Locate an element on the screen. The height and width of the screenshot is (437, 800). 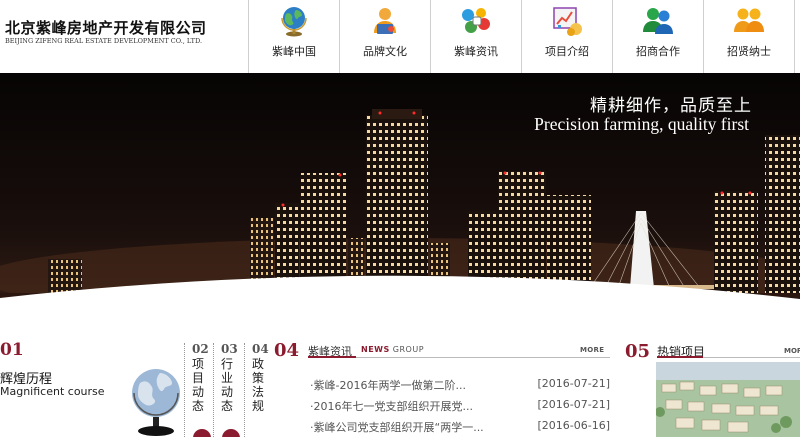
nav-item-recruitment: 招贤纳士 is located at coordinates (749, 36).